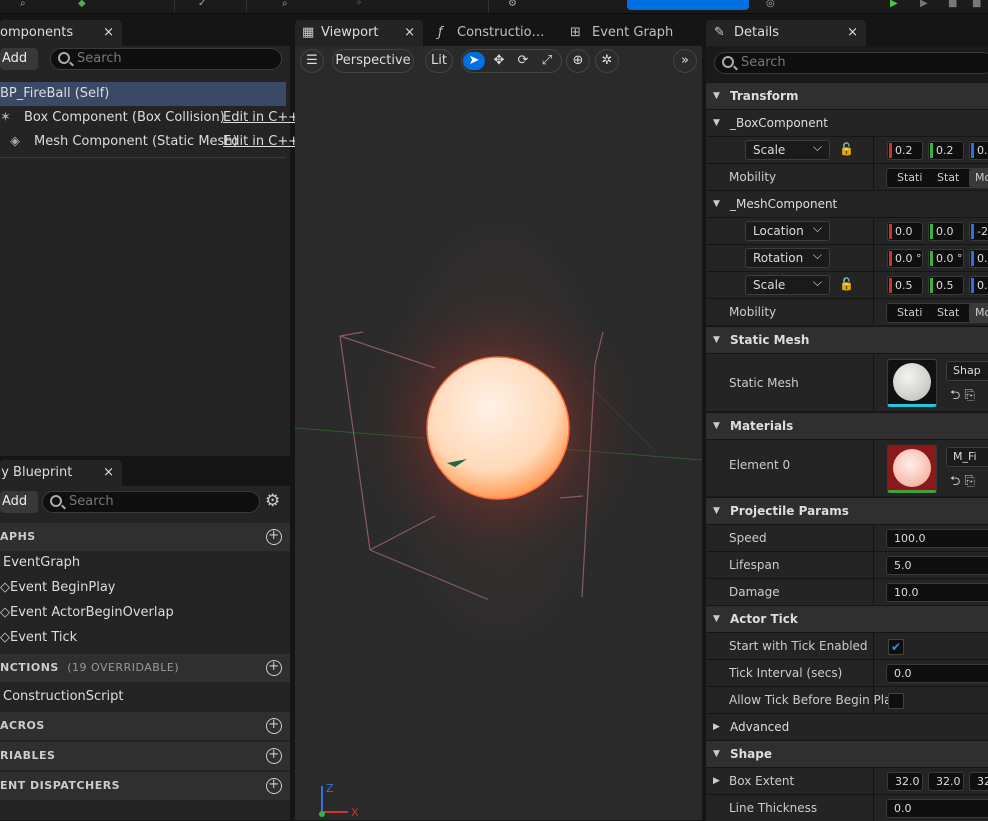 The image size is (988, 821). Describe the element at coordinates (685, 61) in the screenshot. I see `more-options-button: »` at that location.